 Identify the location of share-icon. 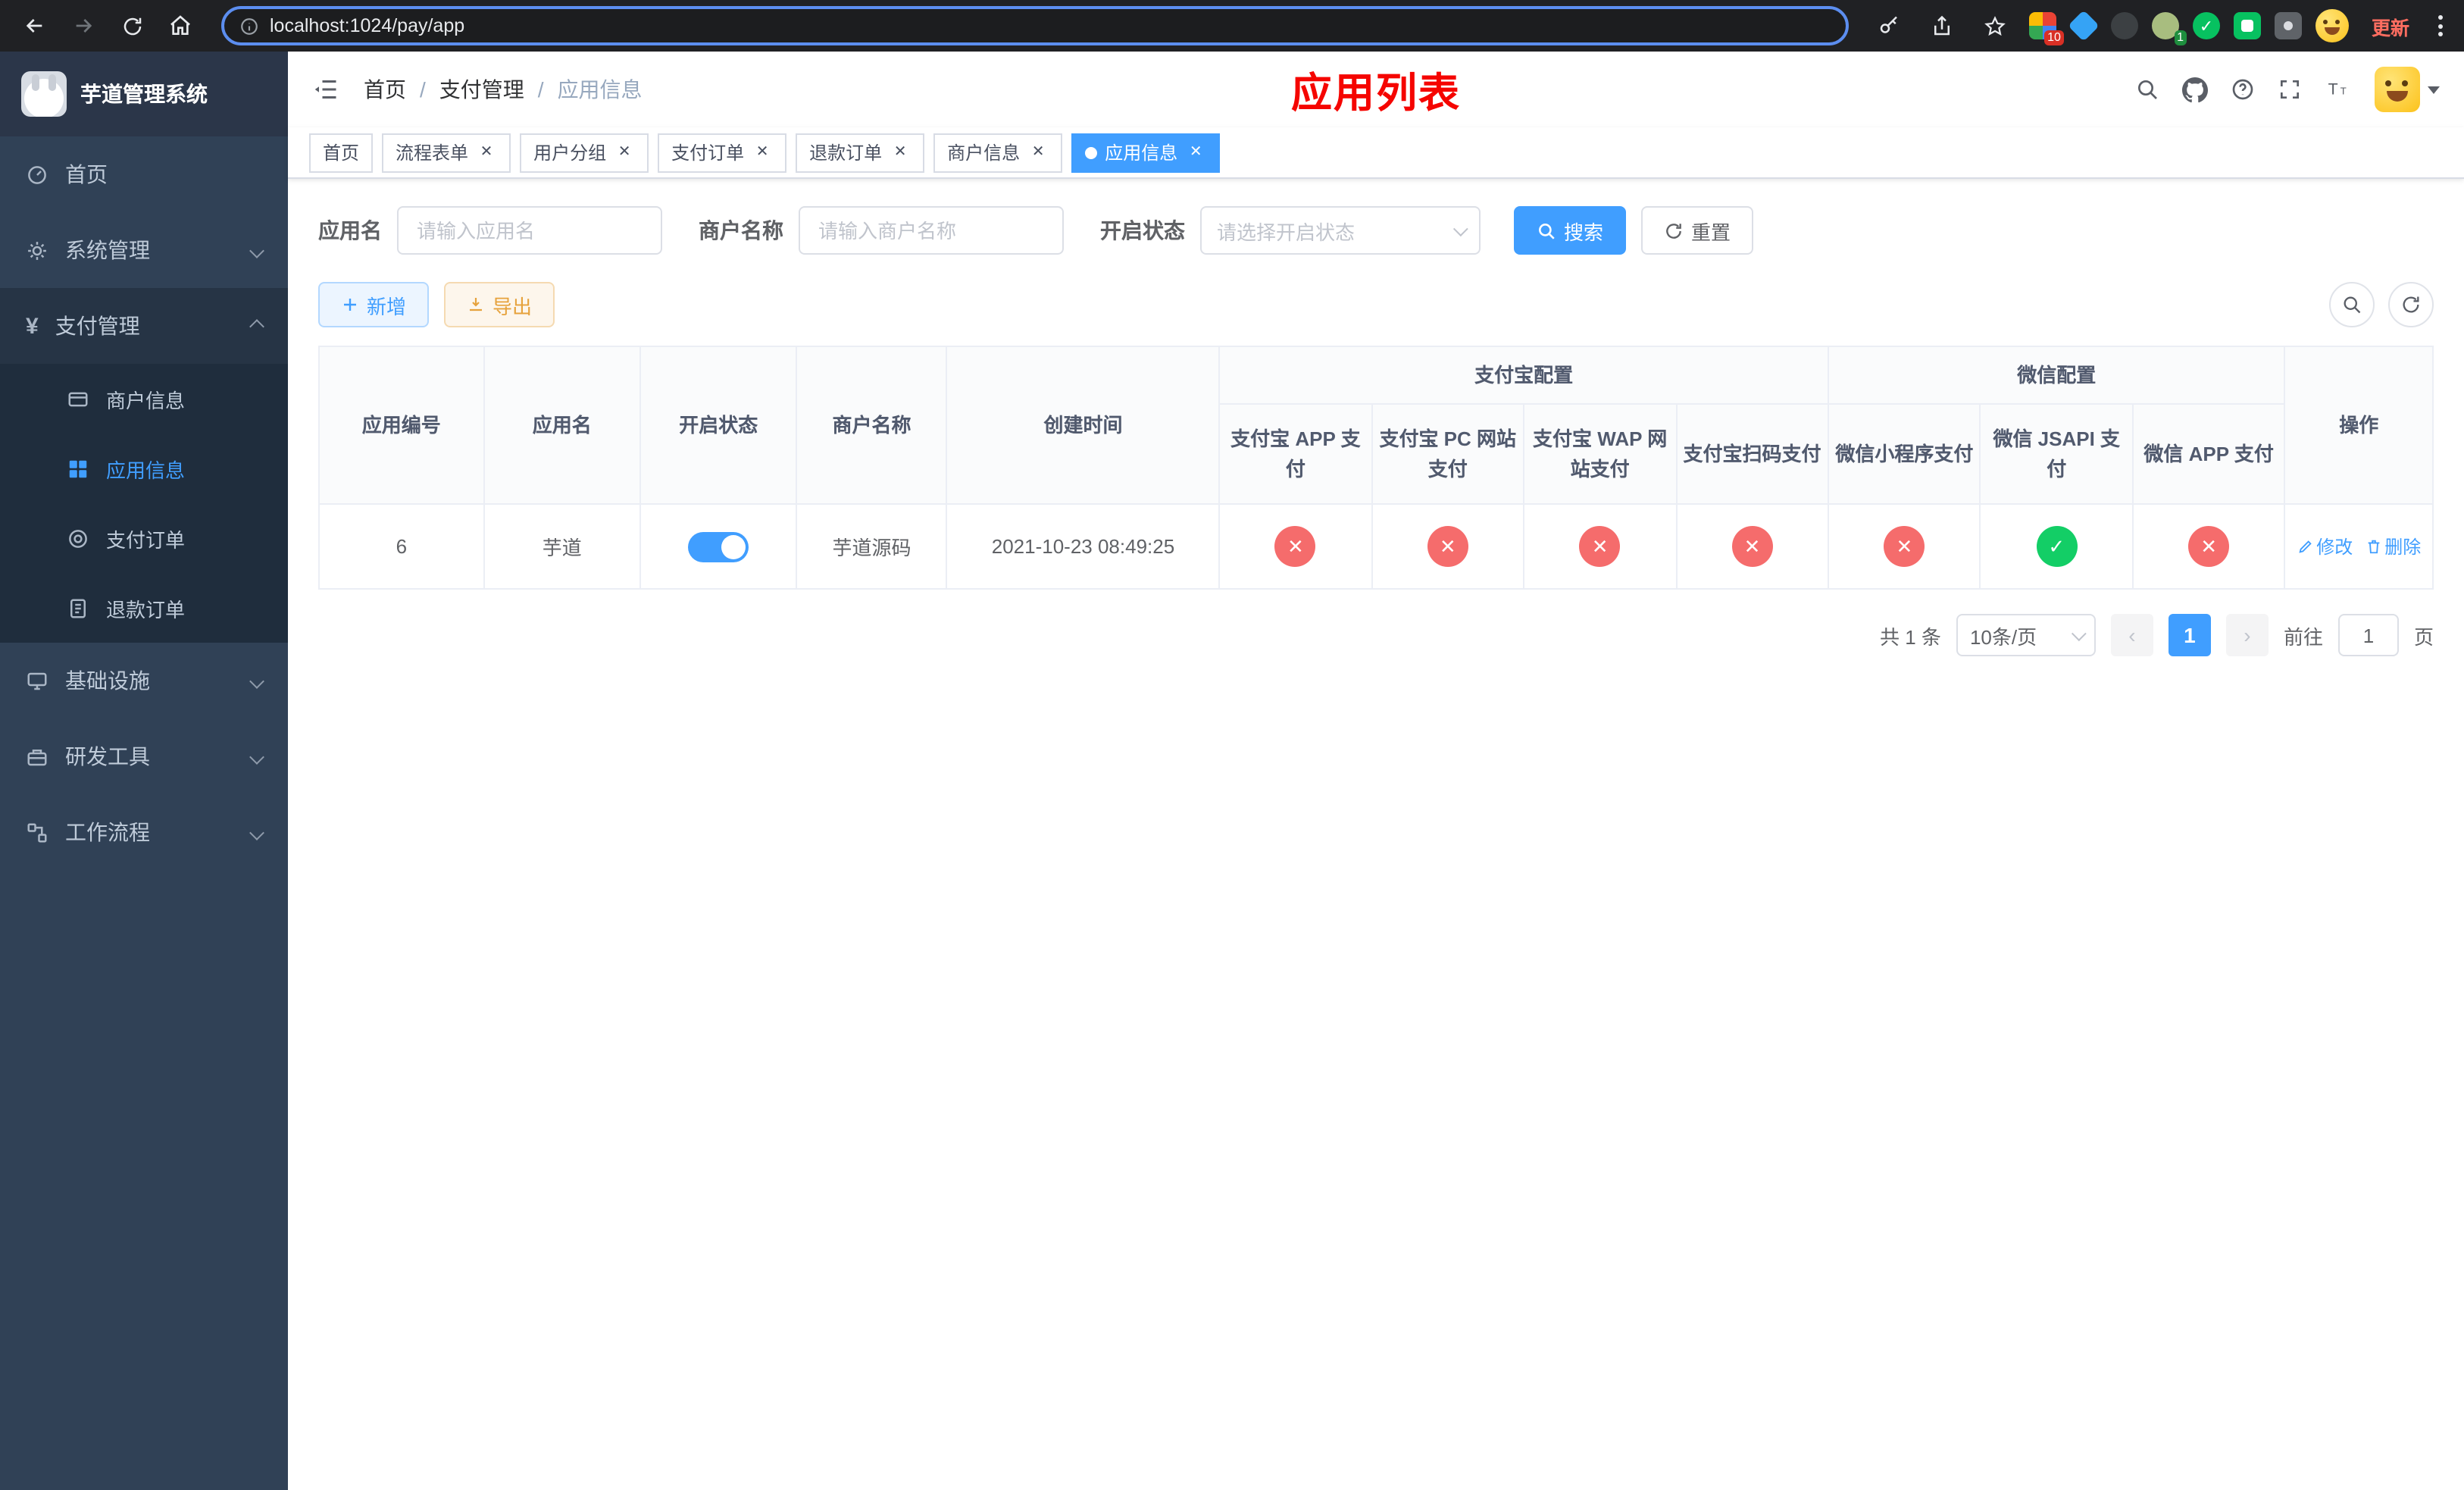
(1942, 26).